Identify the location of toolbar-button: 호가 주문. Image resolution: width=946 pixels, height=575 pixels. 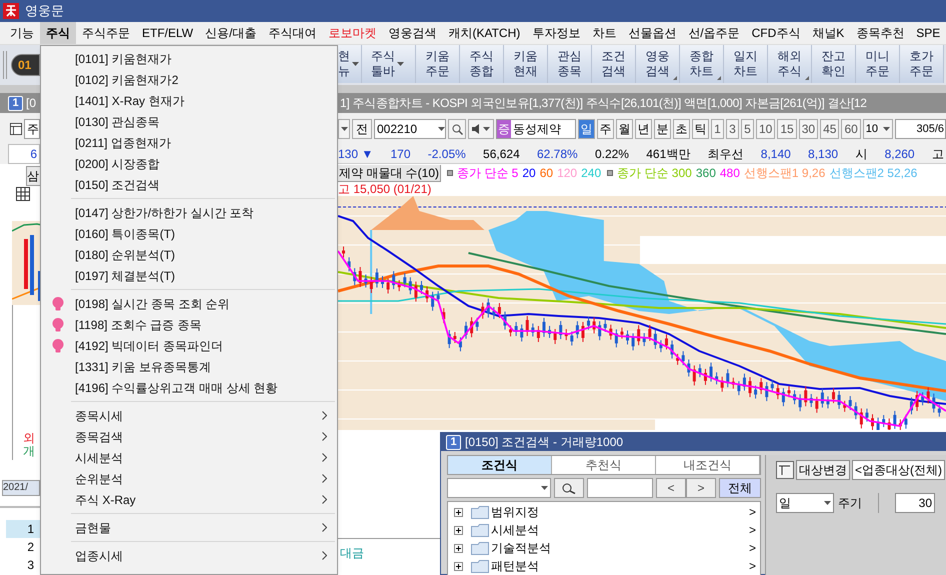
(922, 64).